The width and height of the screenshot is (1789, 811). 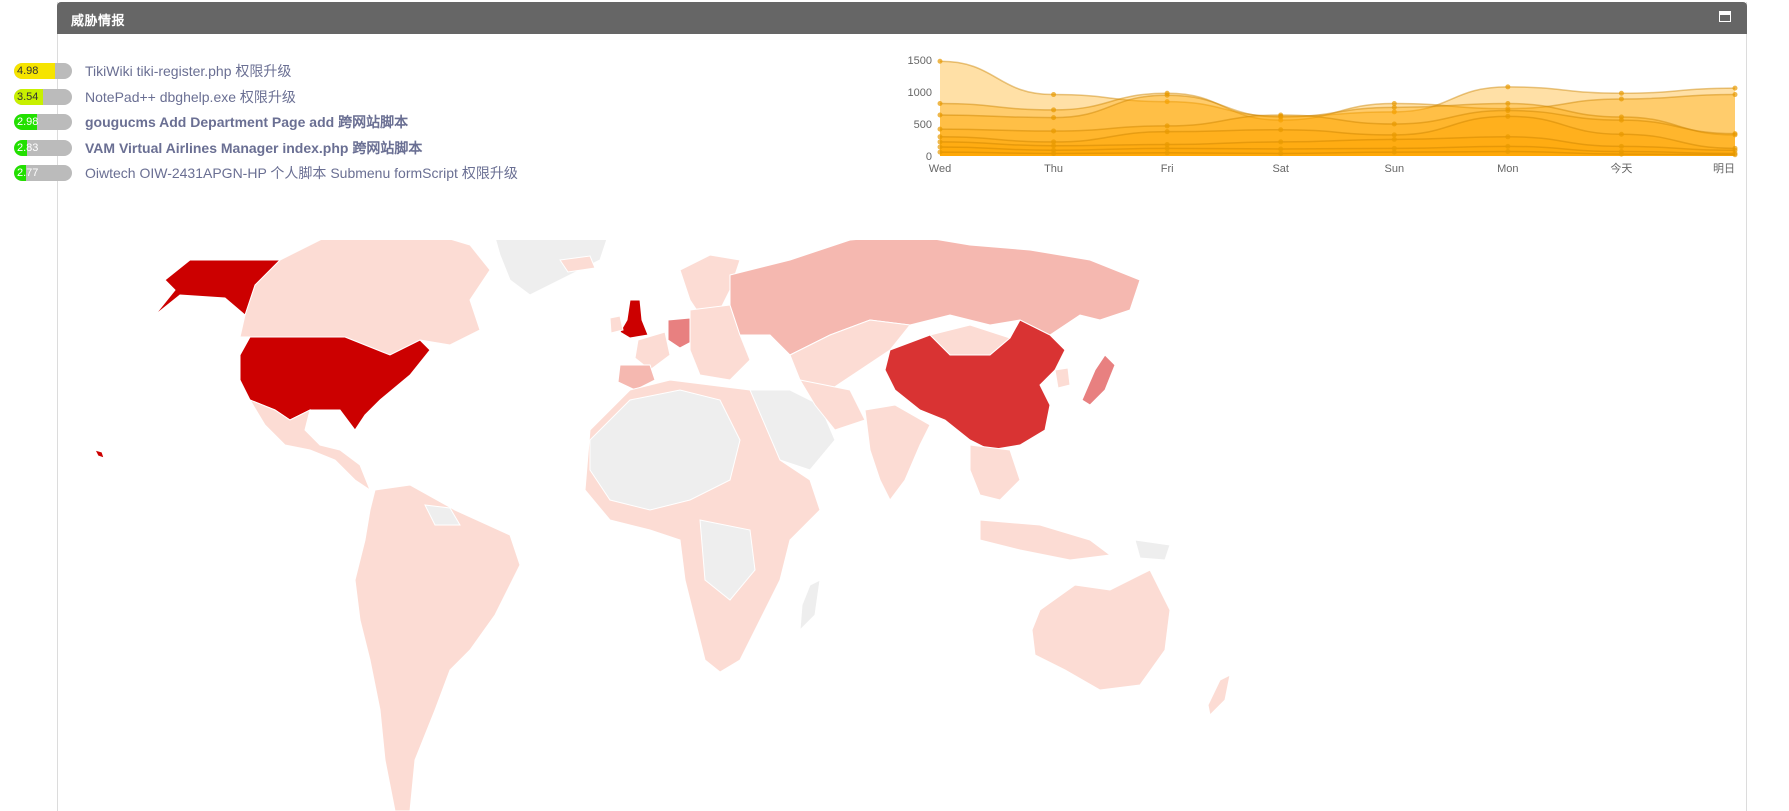 What do you see at coordinates (1152, 550) in the screenshot?
I see `country-papua` at bounding box center [1152, 550].